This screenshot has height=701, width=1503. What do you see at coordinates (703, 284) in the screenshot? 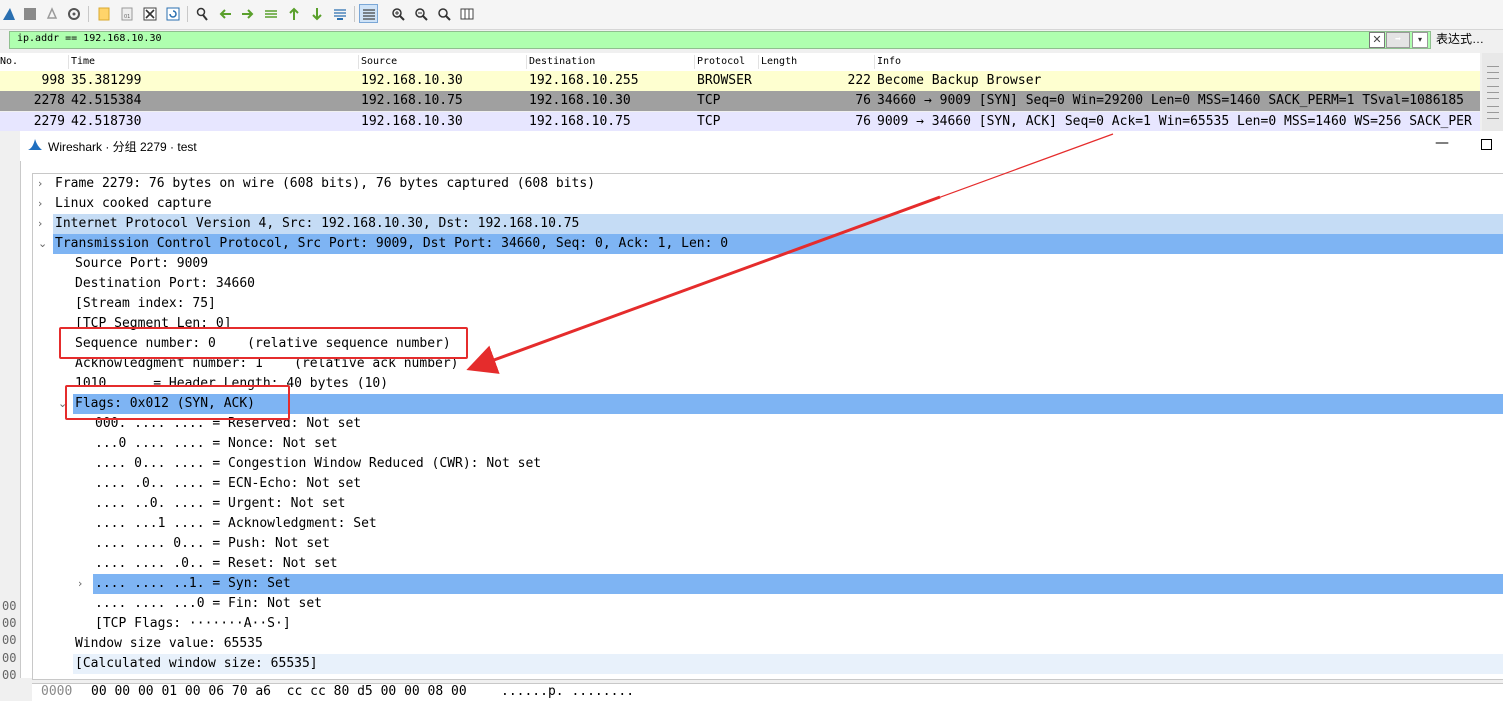
I see `arrow-thick-segment` at bounding box center [703, 284].